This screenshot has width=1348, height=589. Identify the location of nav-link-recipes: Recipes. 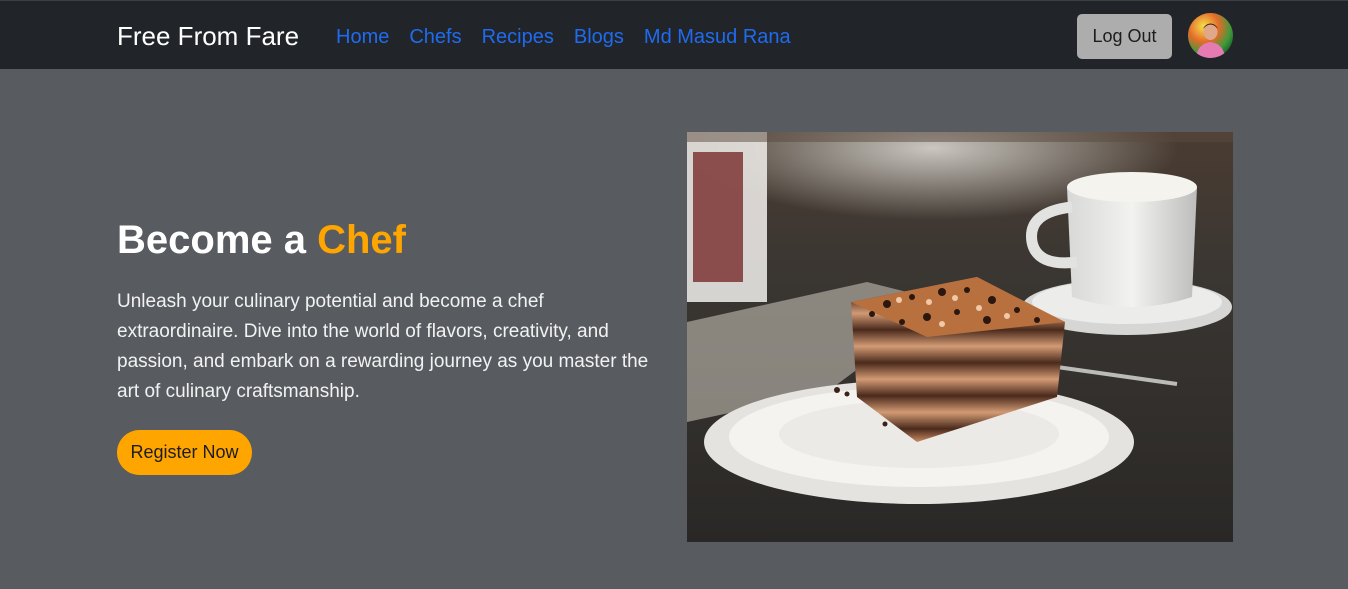
(518, 37).